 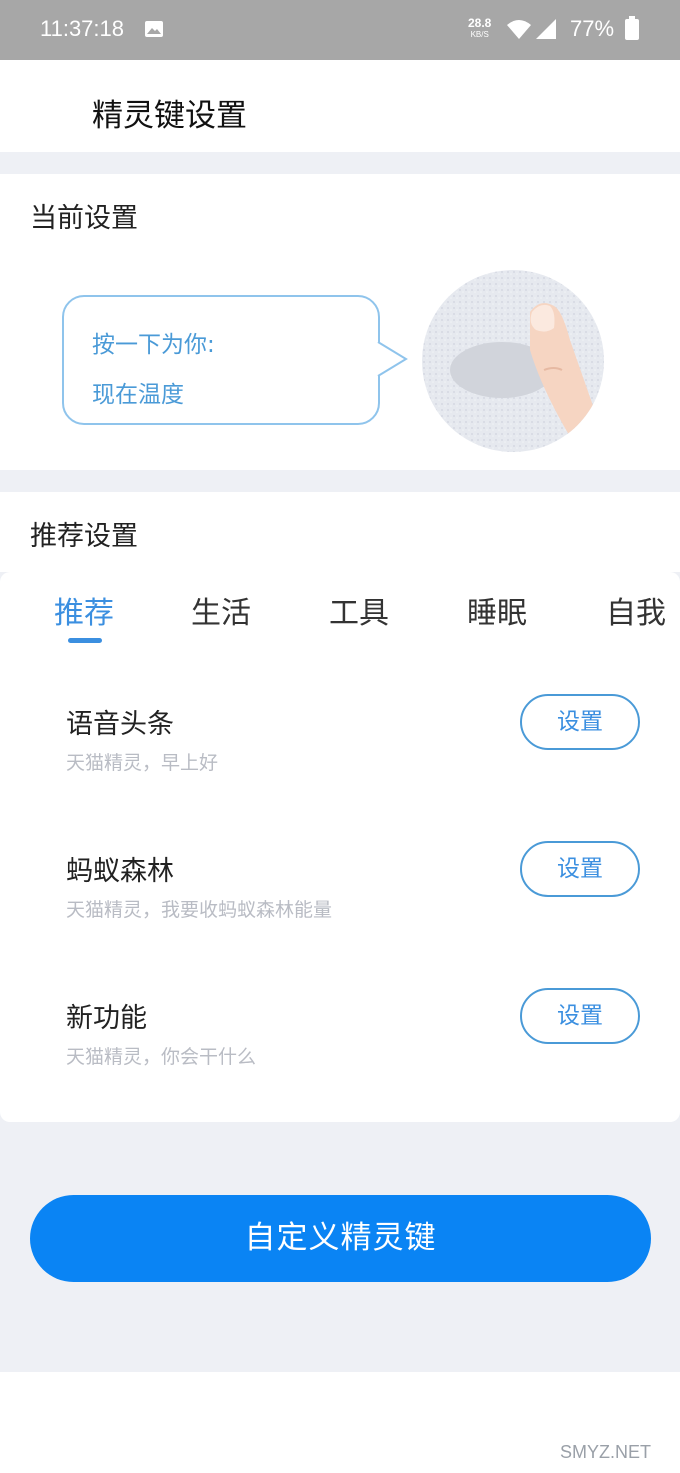 I want to click on tab-self: 自我, so click(x=636, y=610).